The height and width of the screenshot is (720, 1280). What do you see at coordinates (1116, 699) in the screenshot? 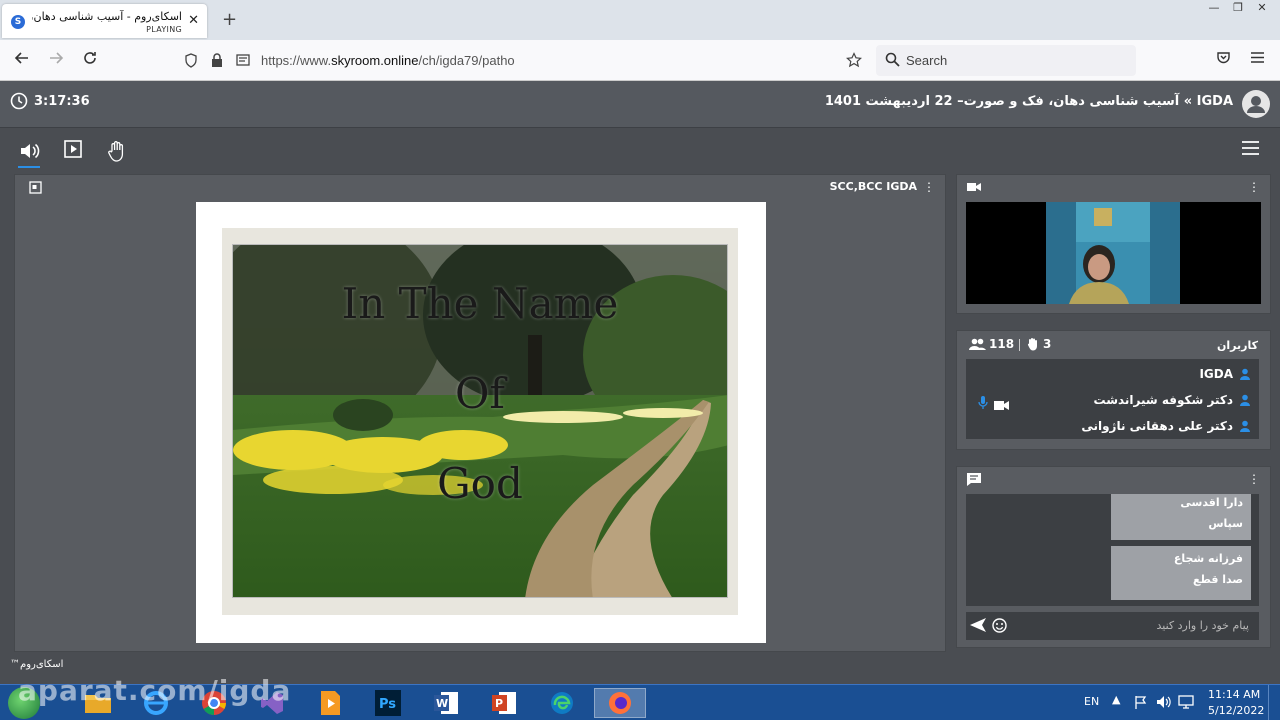
I see `tray-expand-icon: ▲` at bounding box center [1116, 699].